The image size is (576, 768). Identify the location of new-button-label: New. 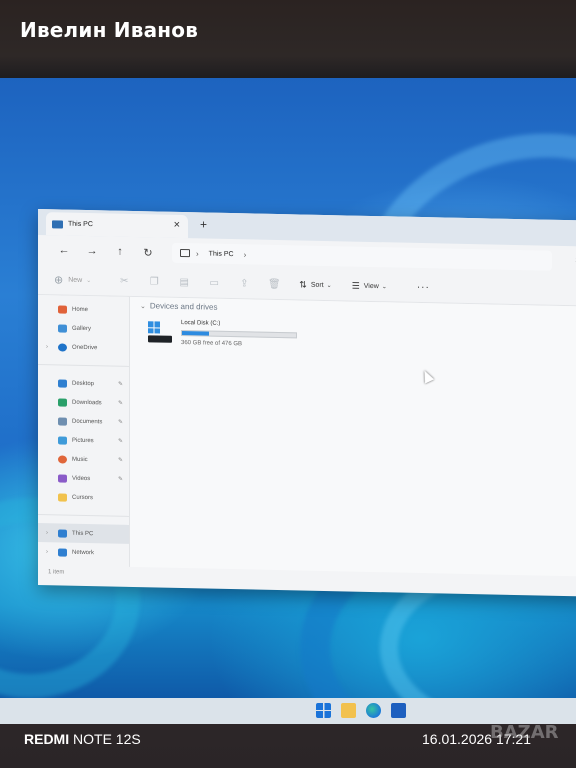
(75, 280).